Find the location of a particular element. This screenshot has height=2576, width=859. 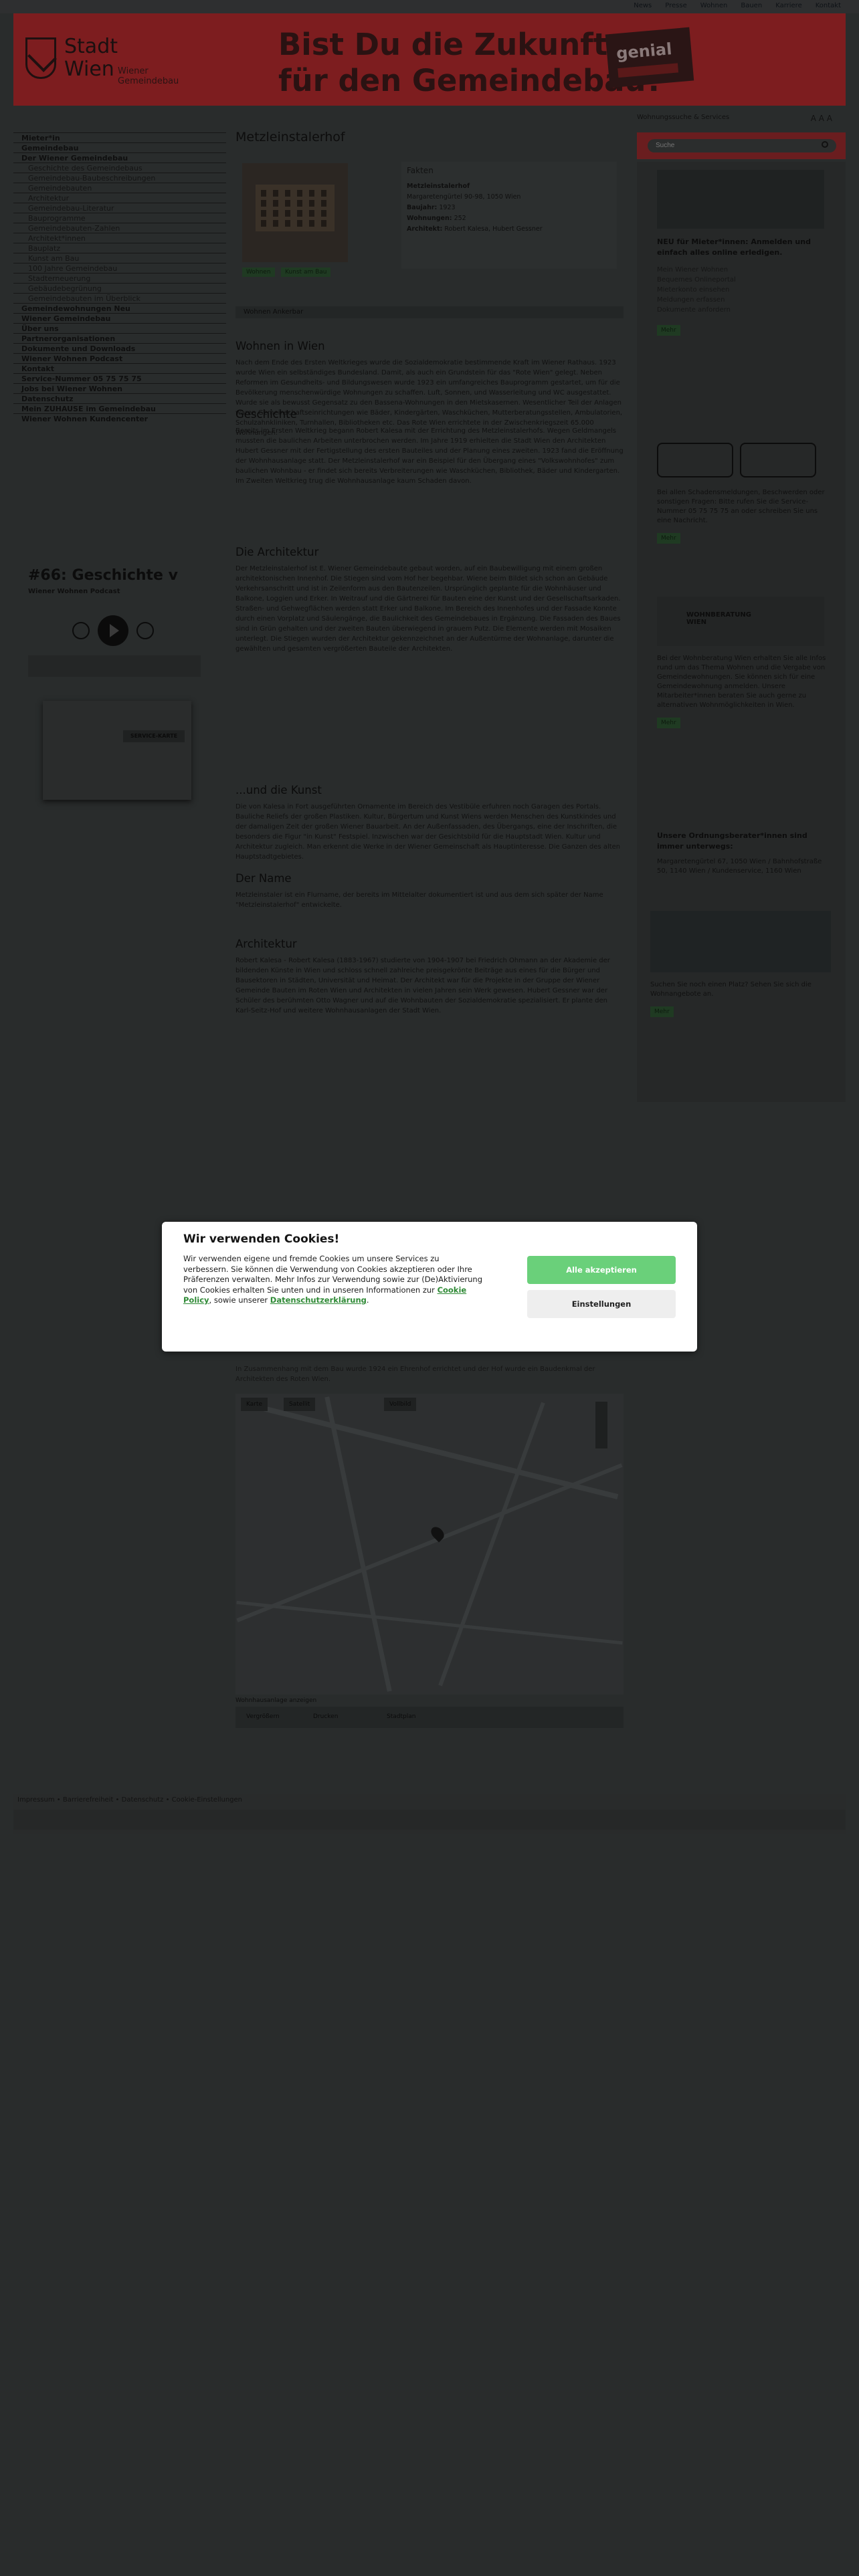

cookie-settings-button: Einstellungen is located at coordinates (601, 1304).